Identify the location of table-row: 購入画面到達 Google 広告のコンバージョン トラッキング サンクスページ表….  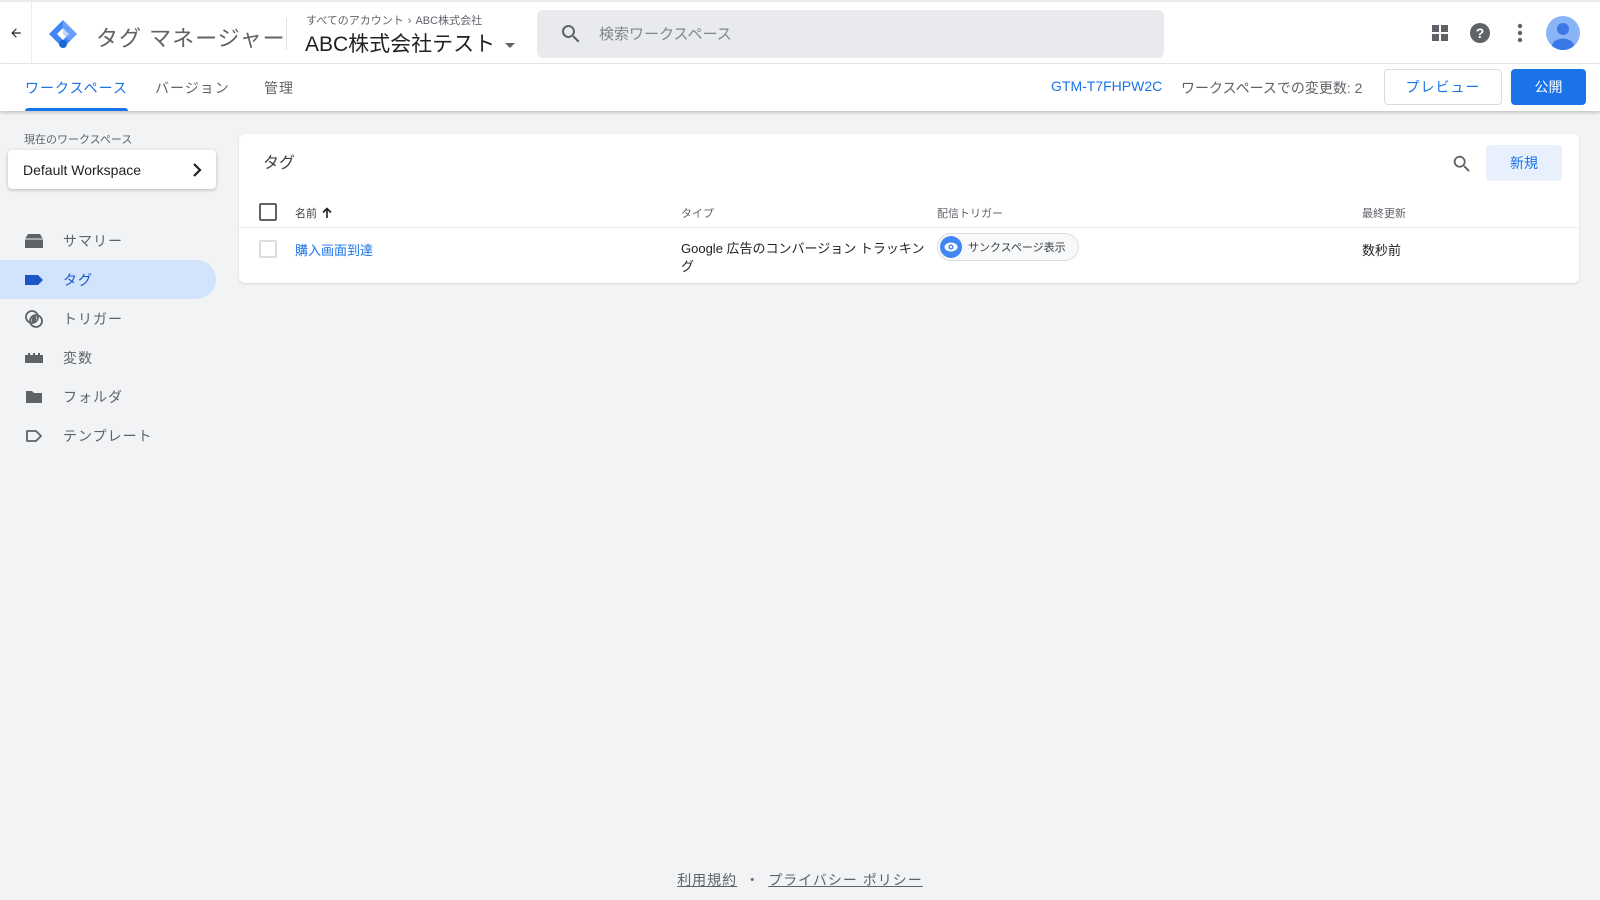
(909, 256).